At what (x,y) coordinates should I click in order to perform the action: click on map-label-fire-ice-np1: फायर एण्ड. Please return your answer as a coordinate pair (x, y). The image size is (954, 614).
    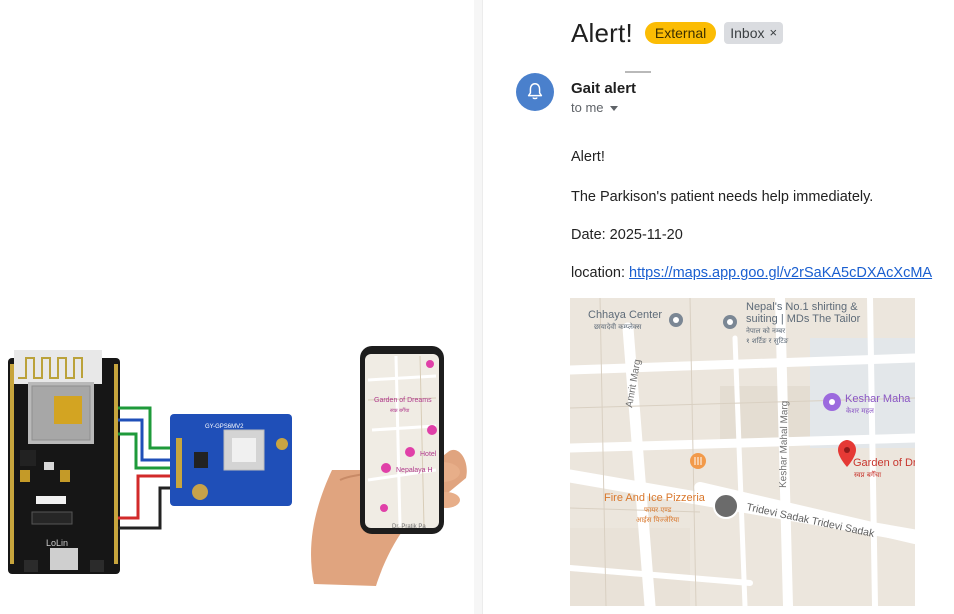
    Looking at the image, I should click on (658, 510).